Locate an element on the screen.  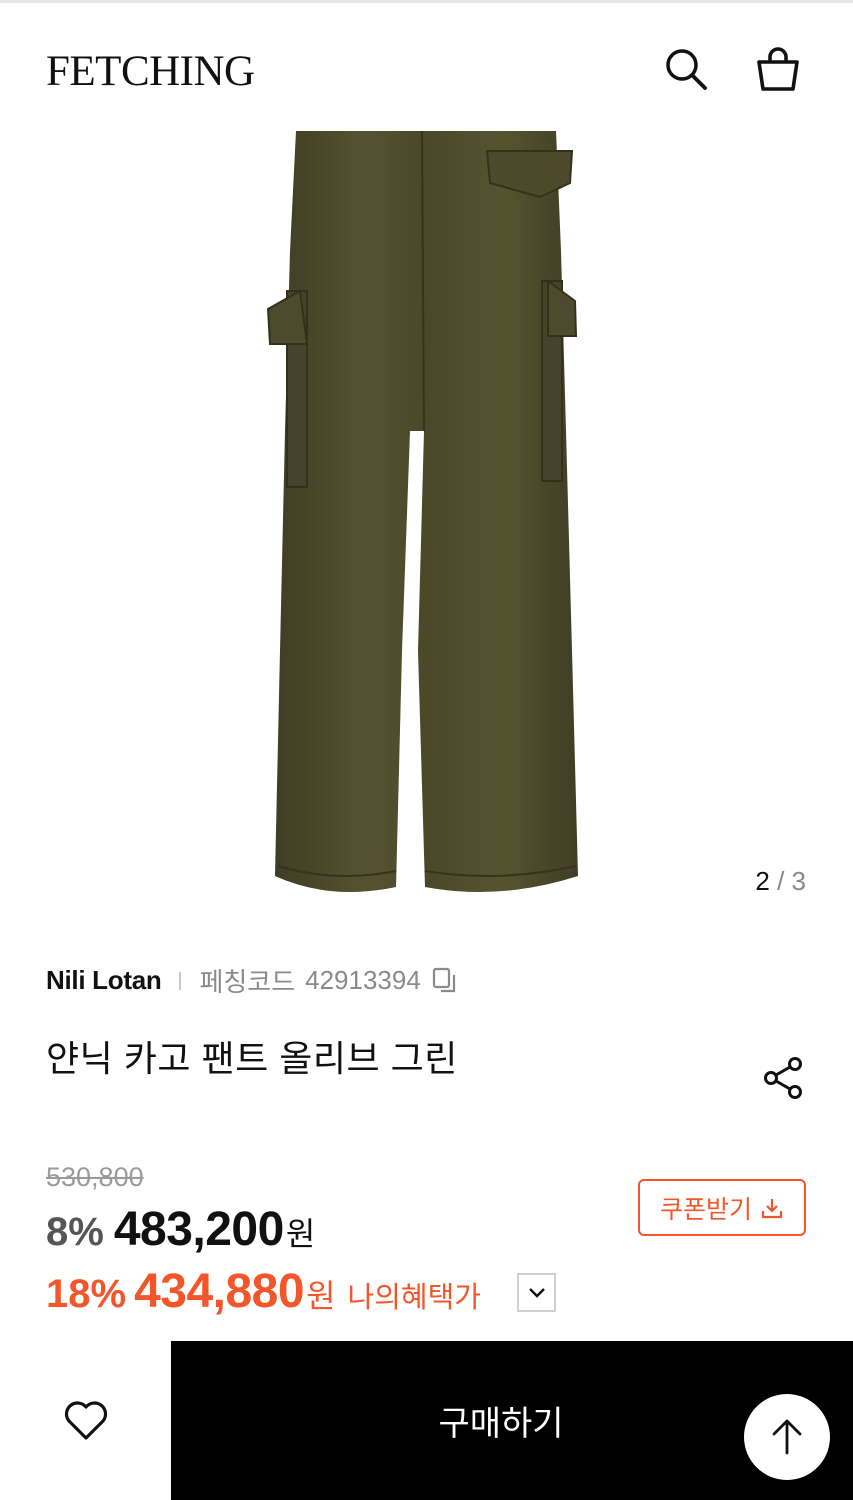
image-counter: 2 / 3 is located at coordinates (780, 881).